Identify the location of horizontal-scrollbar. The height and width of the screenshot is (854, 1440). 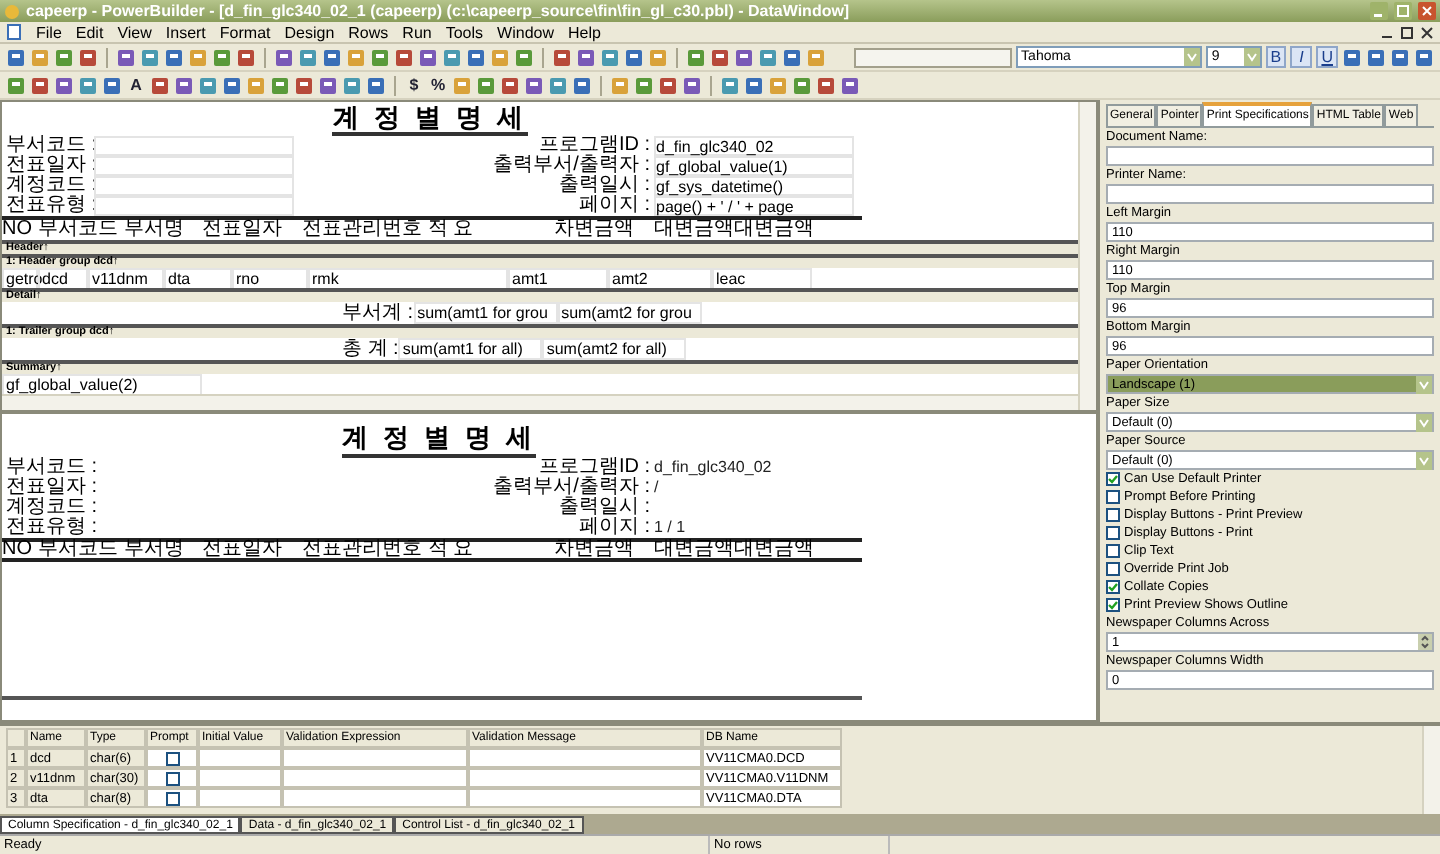
(540, 402).